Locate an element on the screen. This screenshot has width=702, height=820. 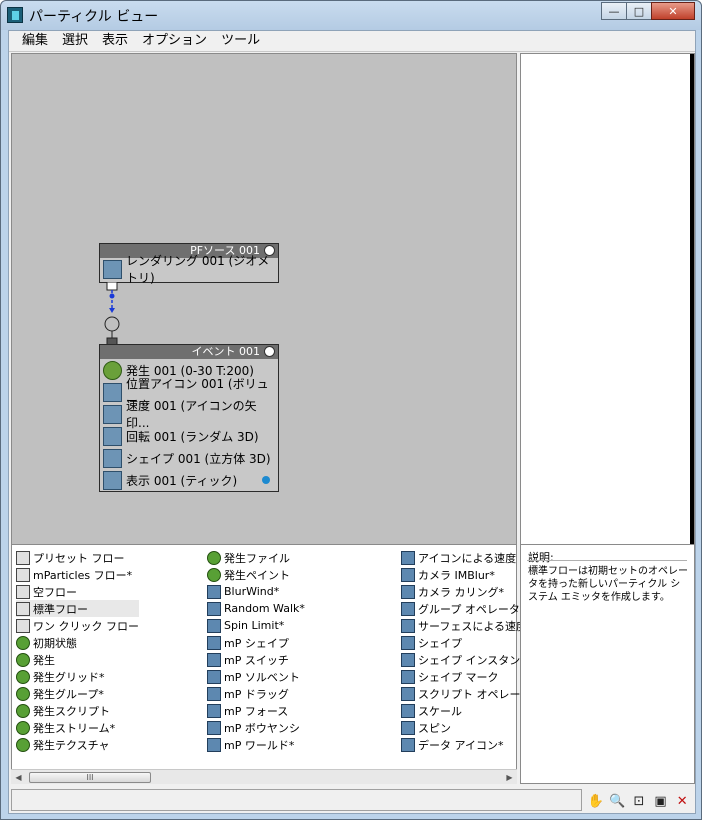
depot-item: スケール is located at coordinates (466, 710).